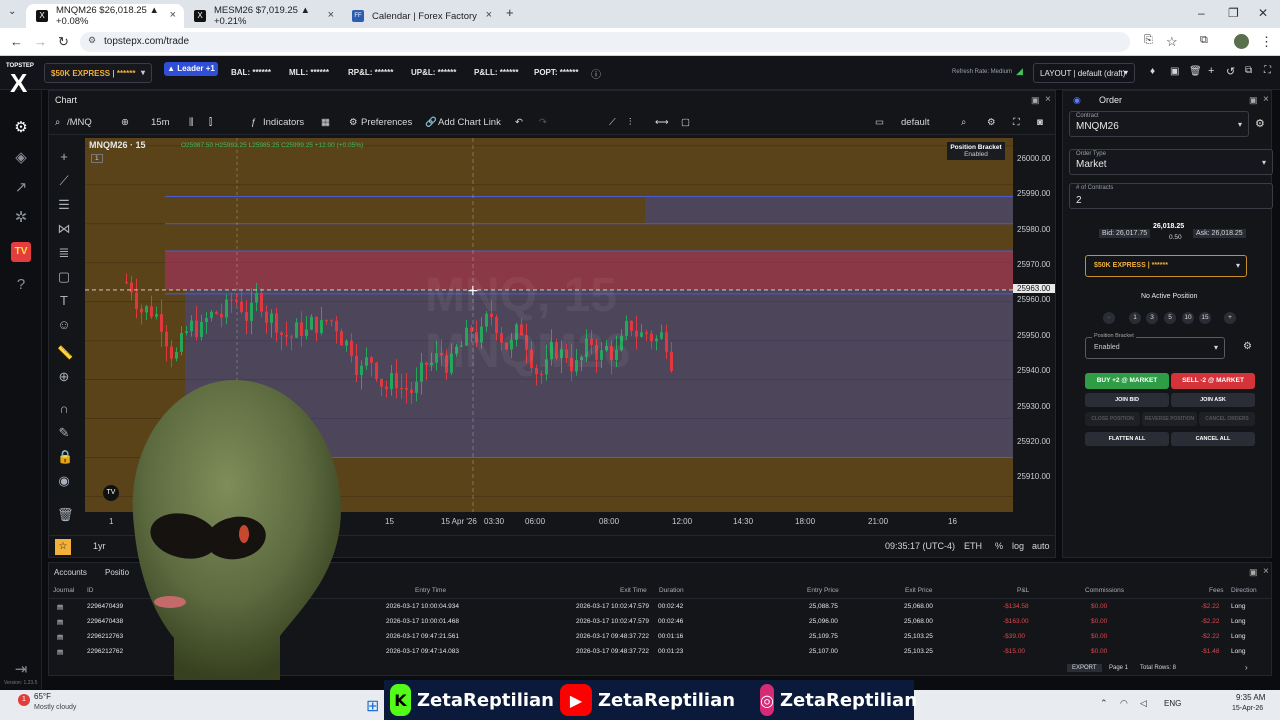 This screenshot has width=1280, height=720. Describe the element at coordinates (1230, 71) in the screenshot. I see `undo-layout-icon: ↺` at that location.